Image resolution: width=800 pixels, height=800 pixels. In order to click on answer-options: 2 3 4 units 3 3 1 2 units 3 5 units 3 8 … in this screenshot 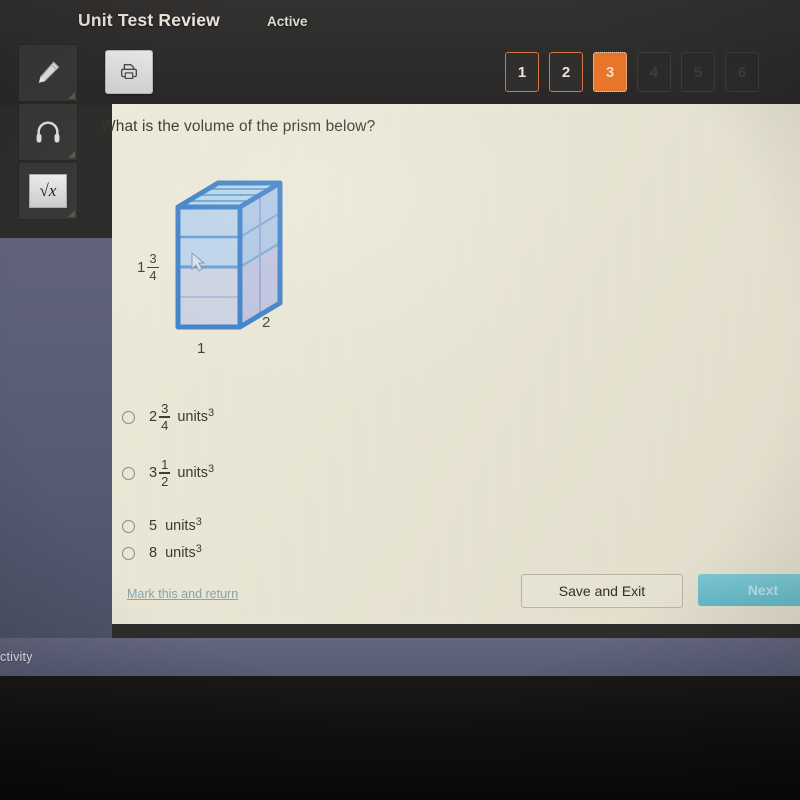, I will do `click(168, 484)`.